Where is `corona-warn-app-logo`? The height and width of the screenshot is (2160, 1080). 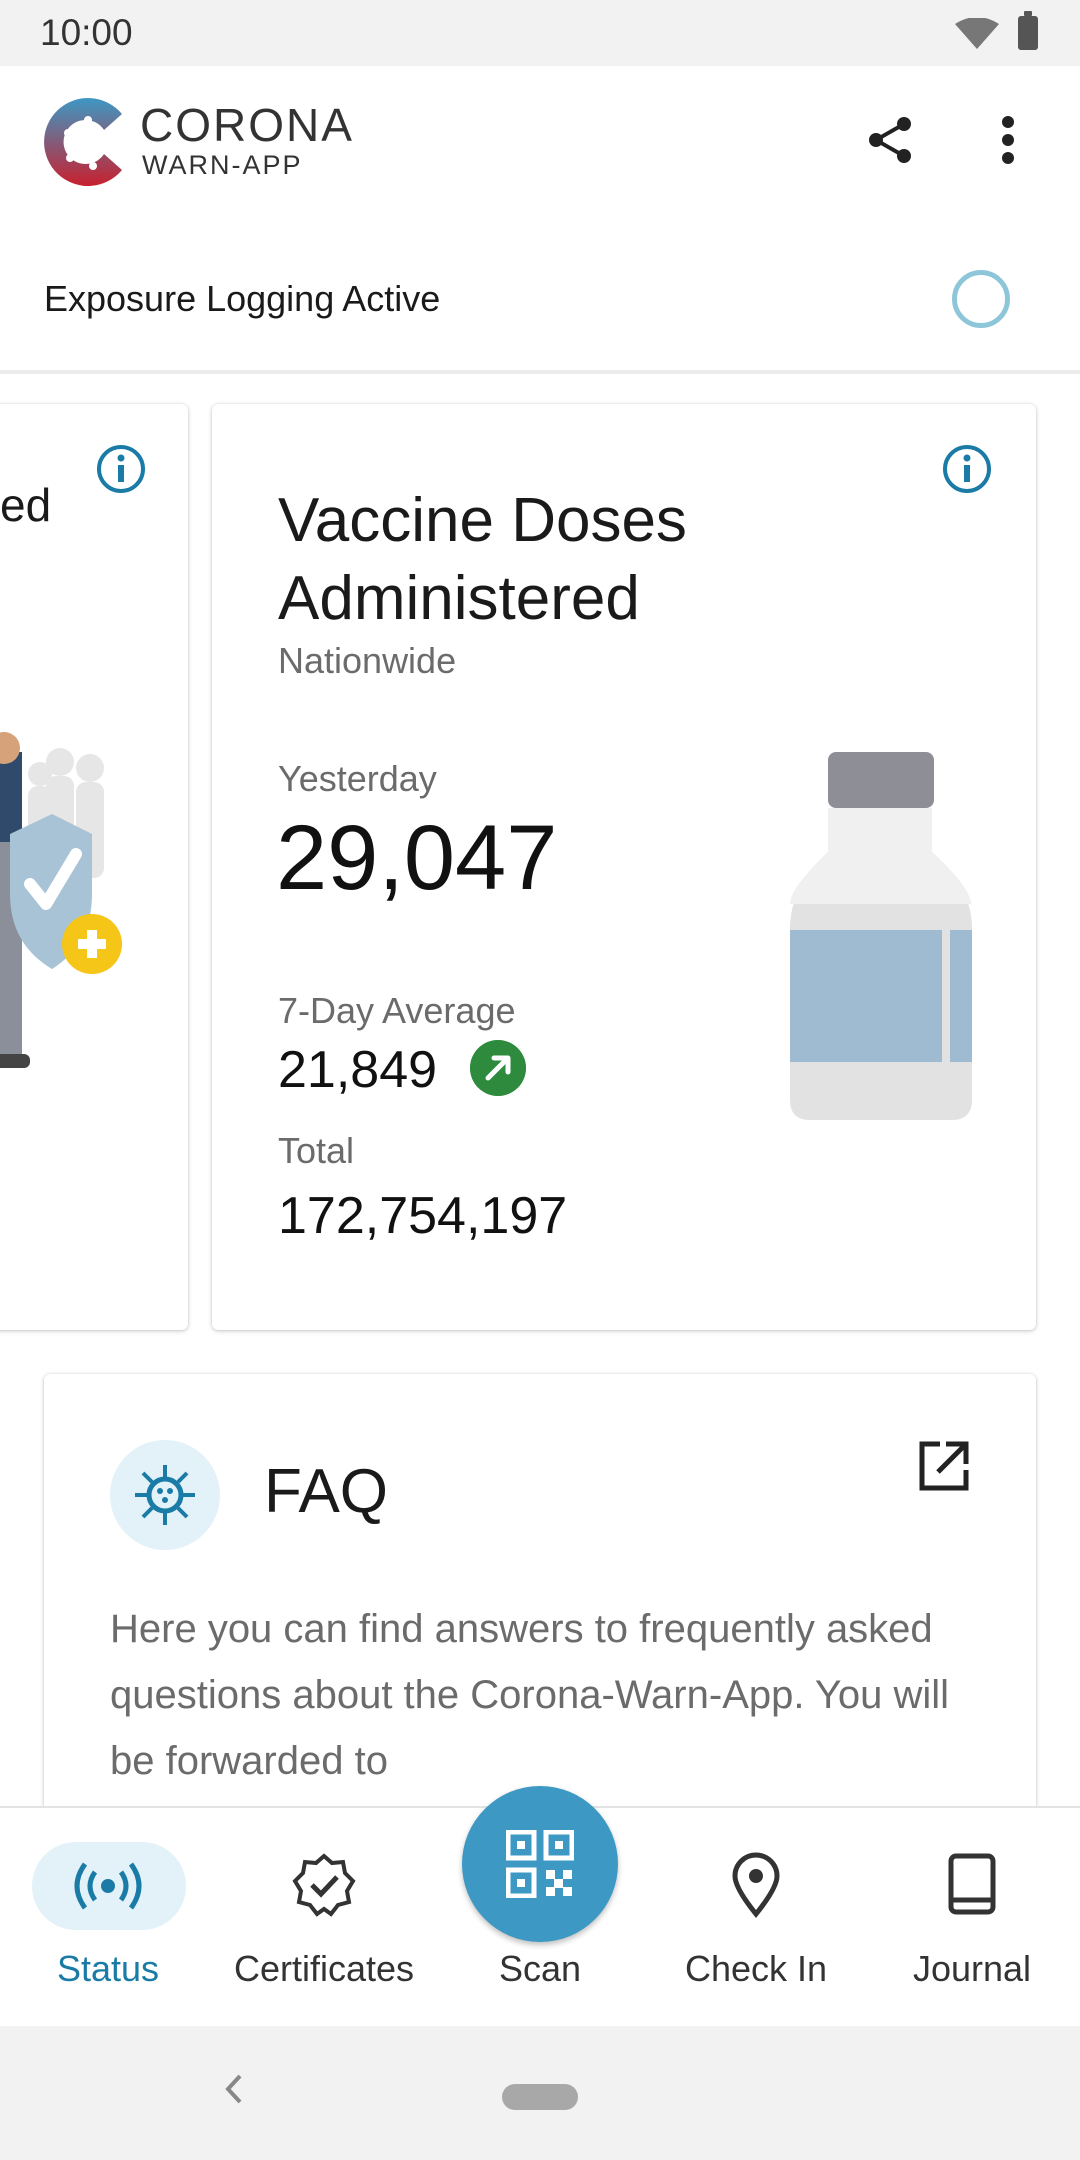 corona-warn-app-logo is located at coordinates (83, 142).